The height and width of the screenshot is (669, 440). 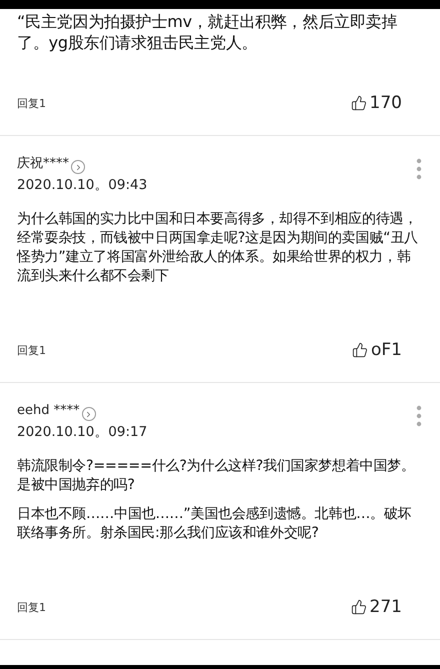 What do you see at coordinates (43, 163) in the screenshot?
I see `username: 庆祝****` at bounding box center [43, 163].